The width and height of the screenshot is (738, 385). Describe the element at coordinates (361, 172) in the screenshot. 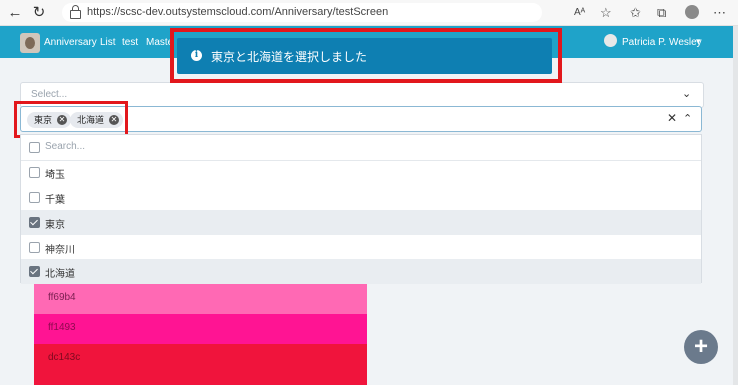

I see `option-item: 埼玉` at that location.